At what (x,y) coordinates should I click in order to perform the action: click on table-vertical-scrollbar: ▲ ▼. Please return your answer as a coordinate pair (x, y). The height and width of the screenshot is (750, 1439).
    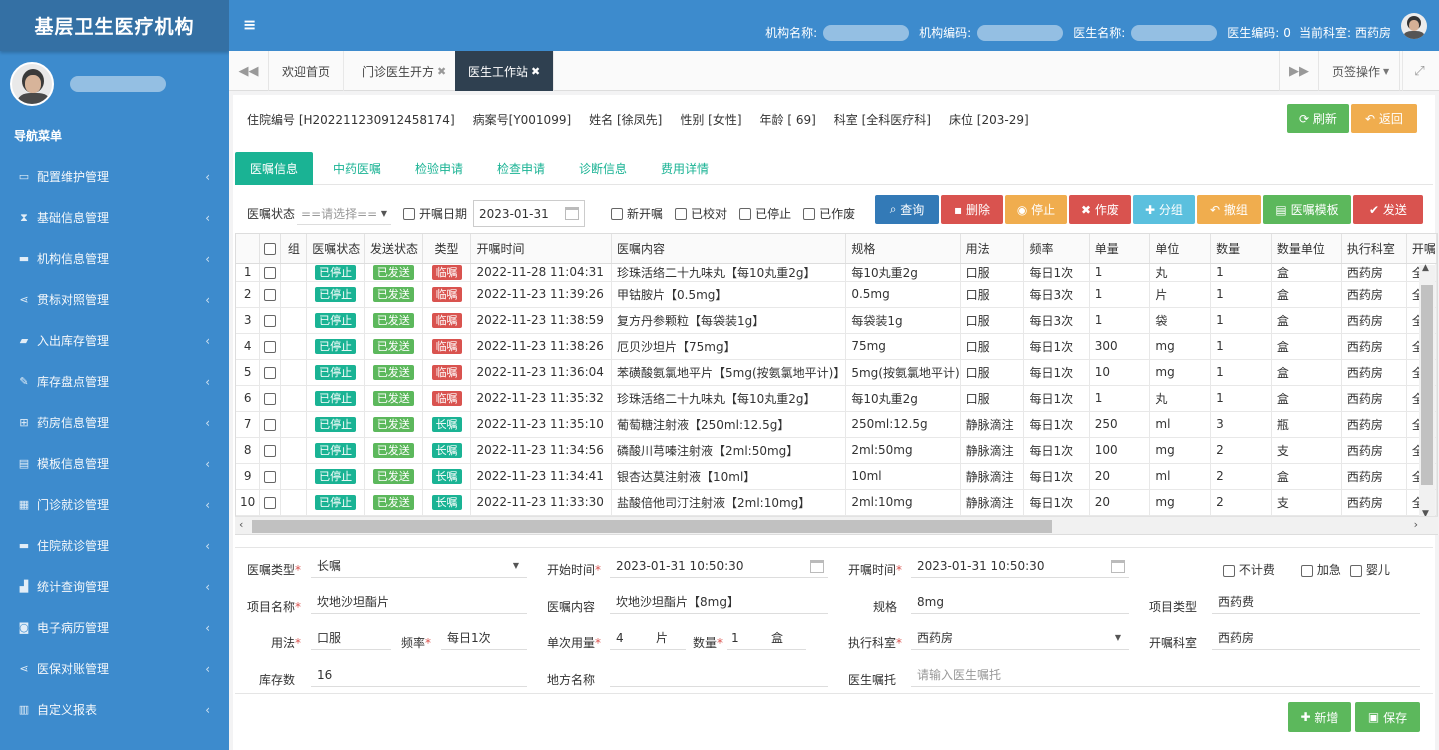
    Looking at the image, I should click on (1427, 391).